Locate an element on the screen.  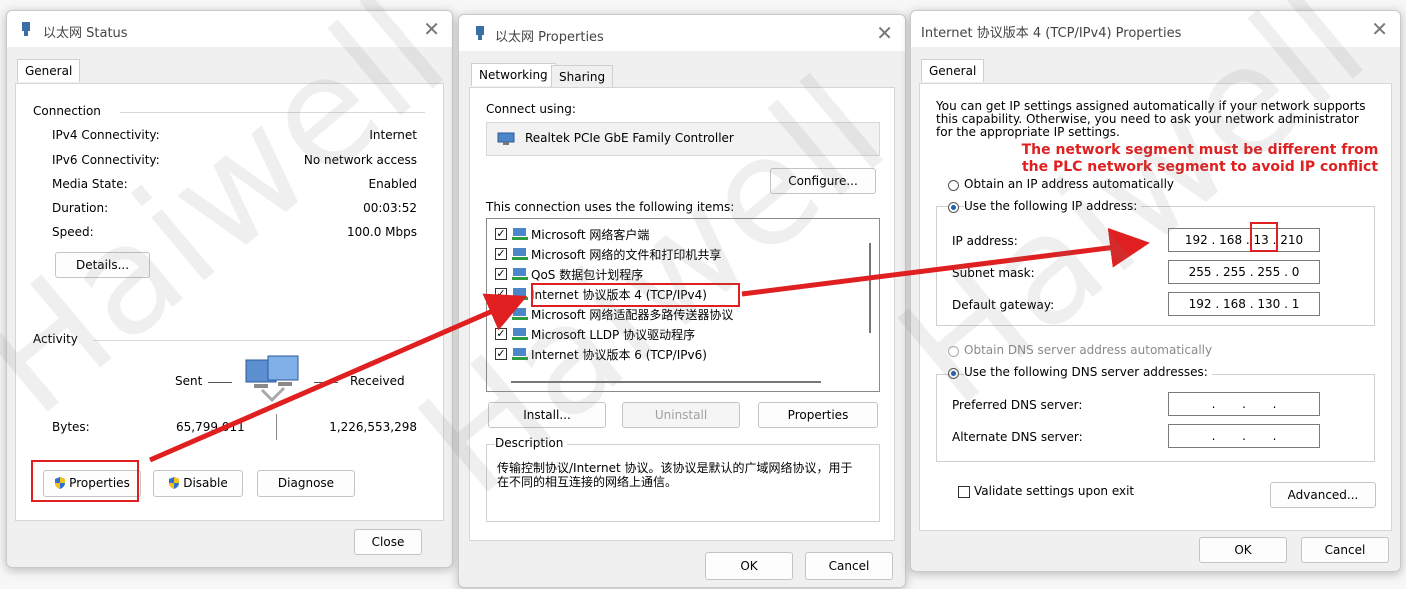
default-gateway-label: Default gateway: is located at coordinates (1003, 305).